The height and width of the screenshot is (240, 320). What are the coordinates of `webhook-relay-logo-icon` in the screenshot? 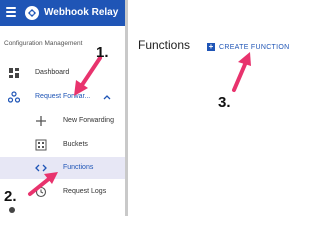 It's located at (32, 13).